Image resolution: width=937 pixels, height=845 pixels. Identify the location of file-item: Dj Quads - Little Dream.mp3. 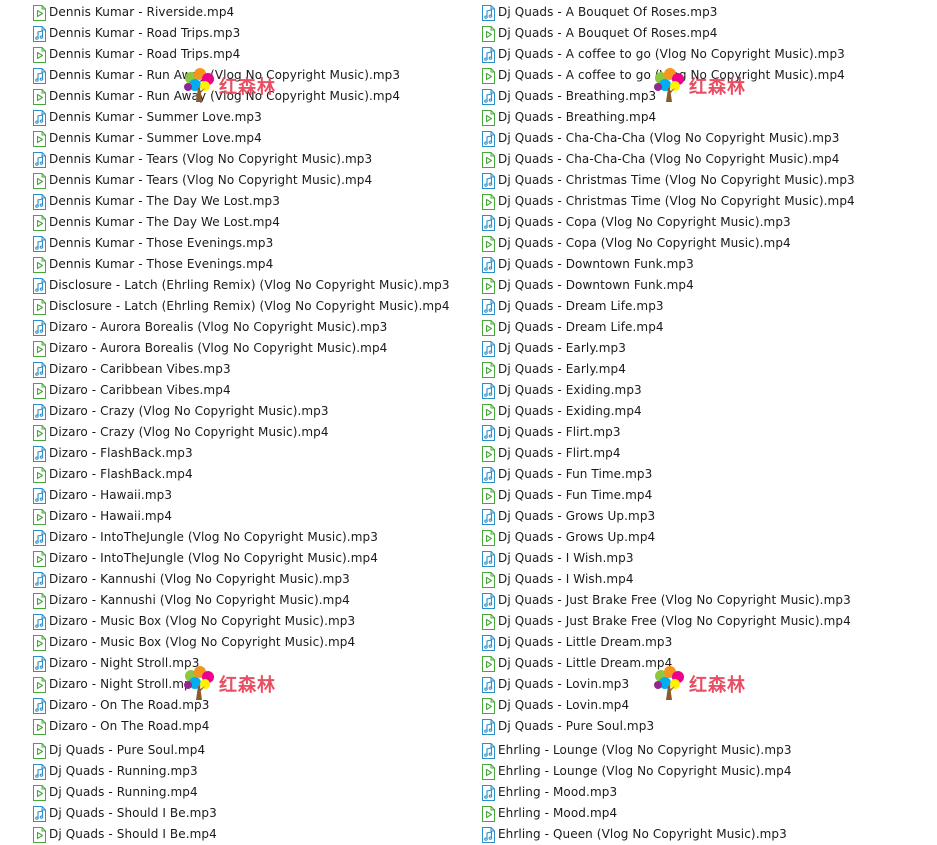
(668, 642).